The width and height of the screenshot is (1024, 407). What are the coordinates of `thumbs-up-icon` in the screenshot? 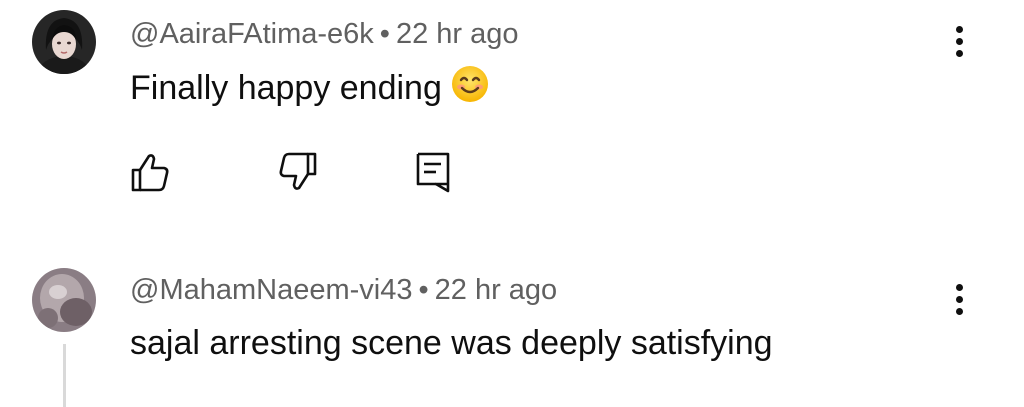 It's located at (150, 173).